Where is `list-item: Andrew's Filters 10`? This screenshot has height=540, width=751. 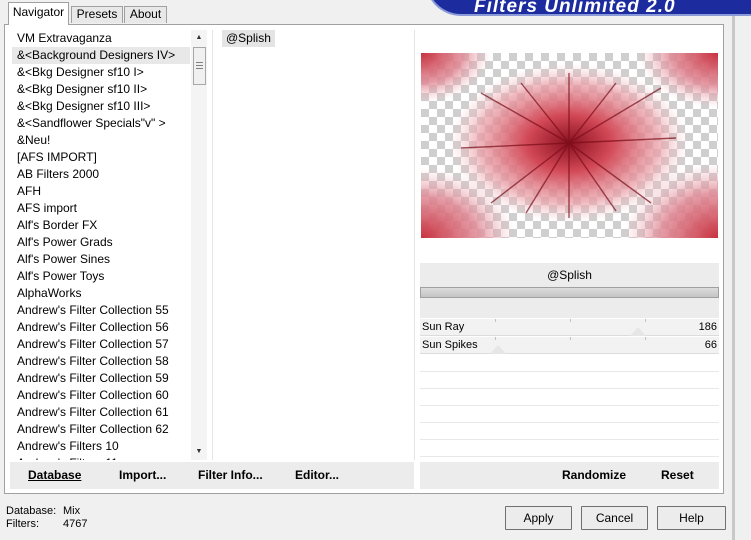
list-item: Andrew's Filters 10 is located at coordinates (101, 446).